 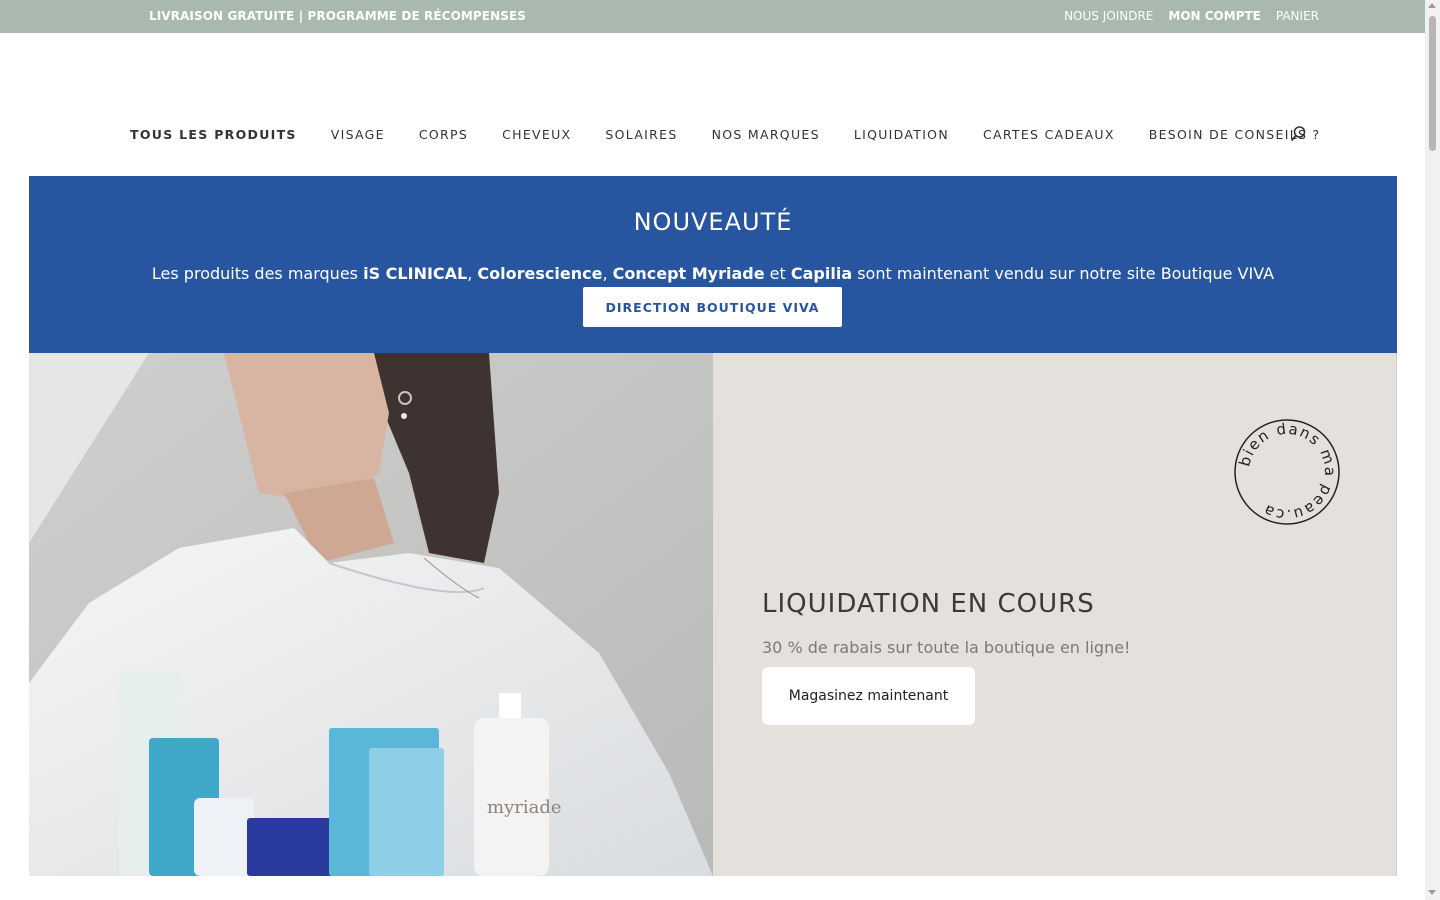 I want to click on top-links: NOUS JOINDRE MON COMPTE PANIER, so click(x=1191, y=16).